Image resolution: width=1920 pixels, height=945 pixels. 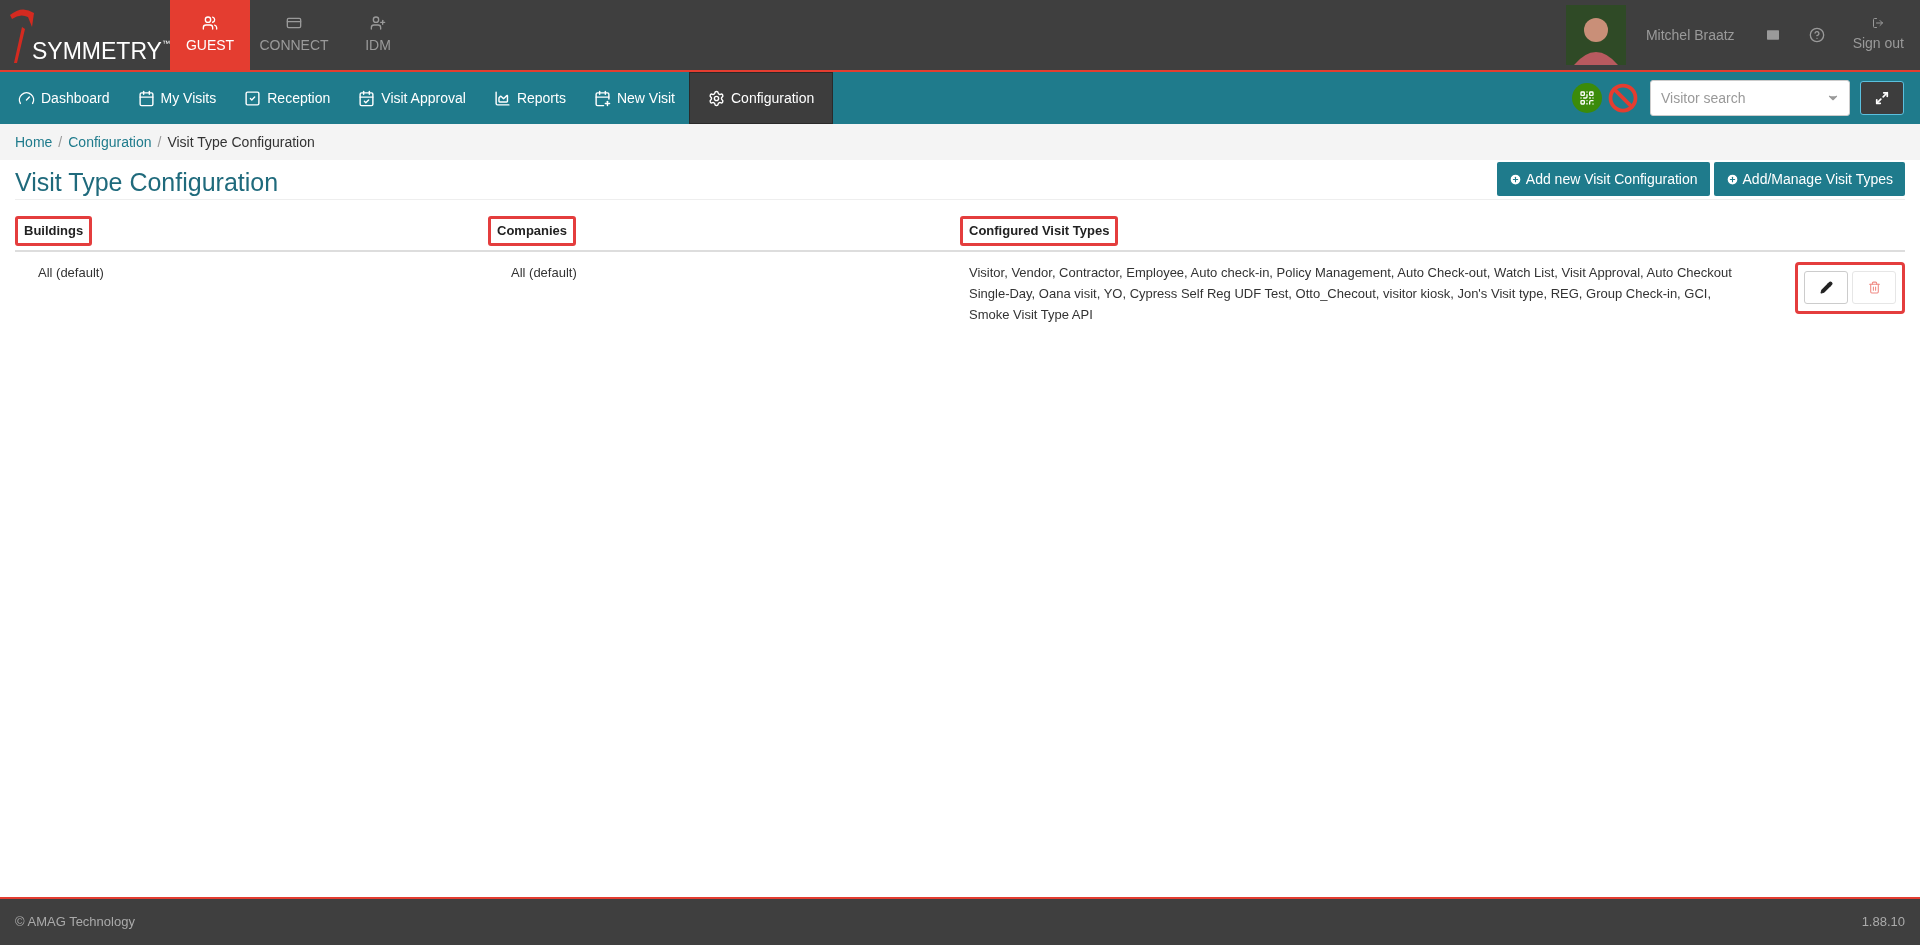 What do you see at coordinates (1816, 35) in the screenshot?
I see `help-icon` at bounding box center [1816, 35].